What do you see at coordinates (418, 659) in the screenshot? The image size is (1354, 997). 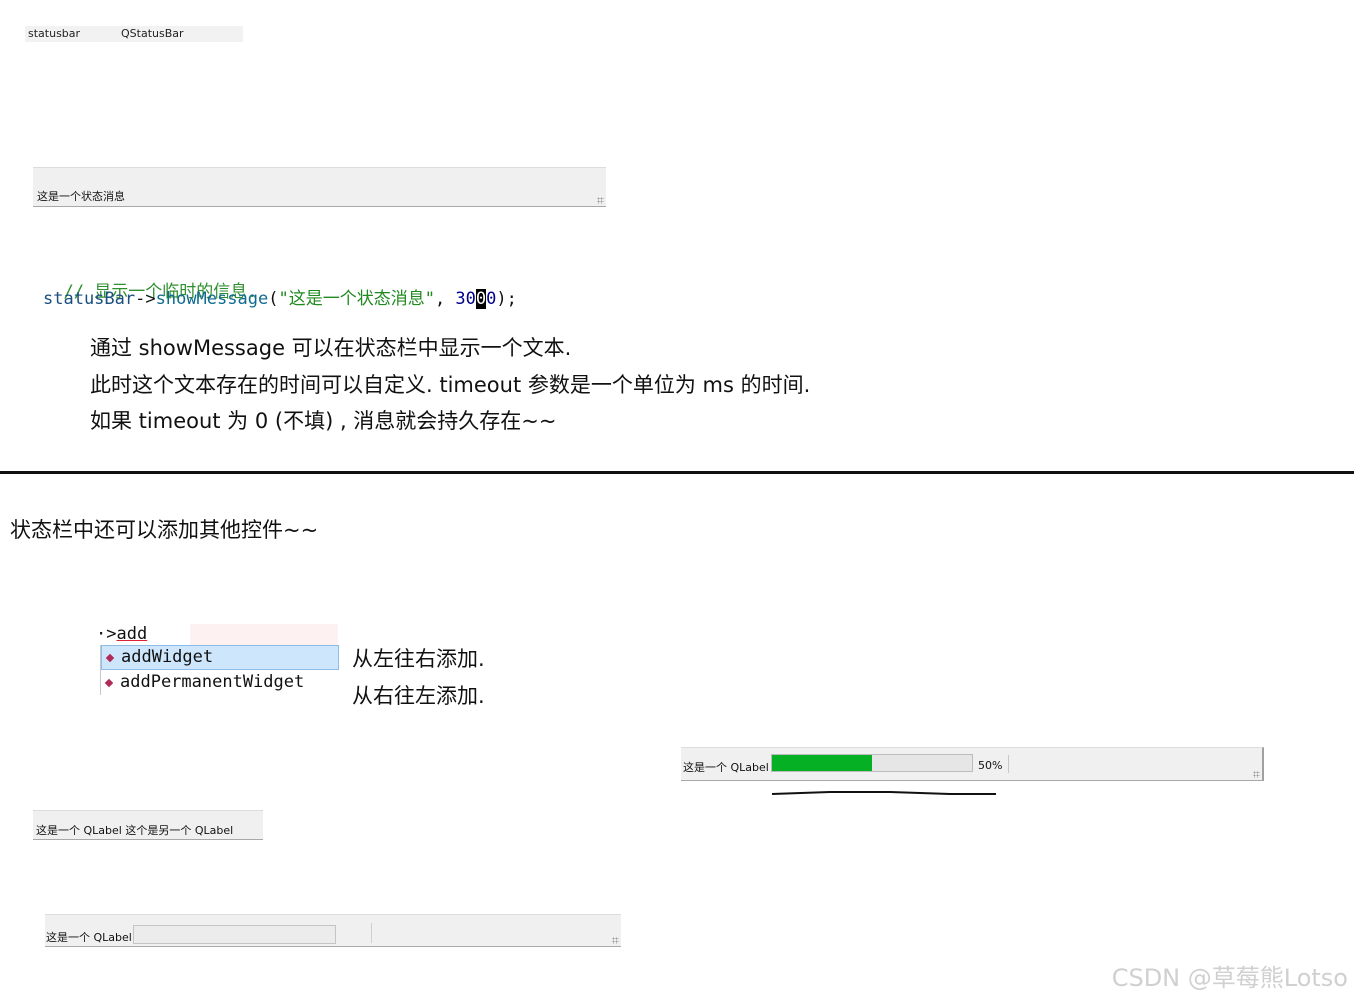 I see `note-left-to-right: 从左往右添加.` at bounding box center [418, 659].